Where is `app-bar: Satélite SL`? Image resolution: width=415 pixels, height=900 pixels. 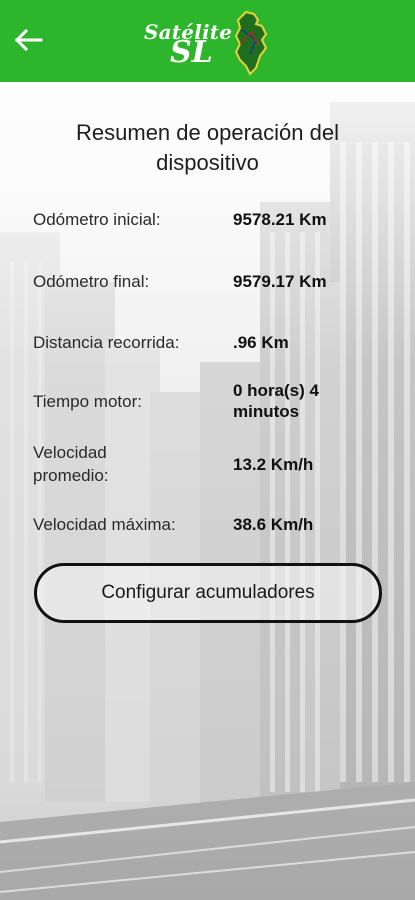
app-bar: Satélite SL is located at coordinates (207, 41).